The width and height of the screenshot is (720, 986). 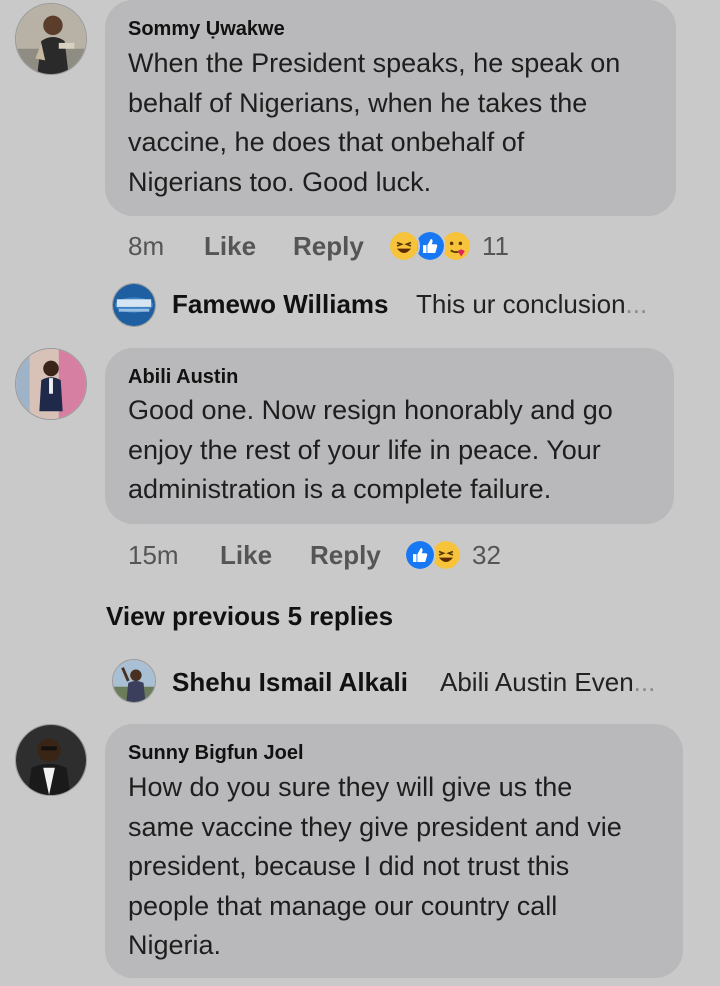 What do you see at coordinates (280, 304) in the screenshot?
I see `reply-author: Famewo Williams` at bounding box center [280, 304].